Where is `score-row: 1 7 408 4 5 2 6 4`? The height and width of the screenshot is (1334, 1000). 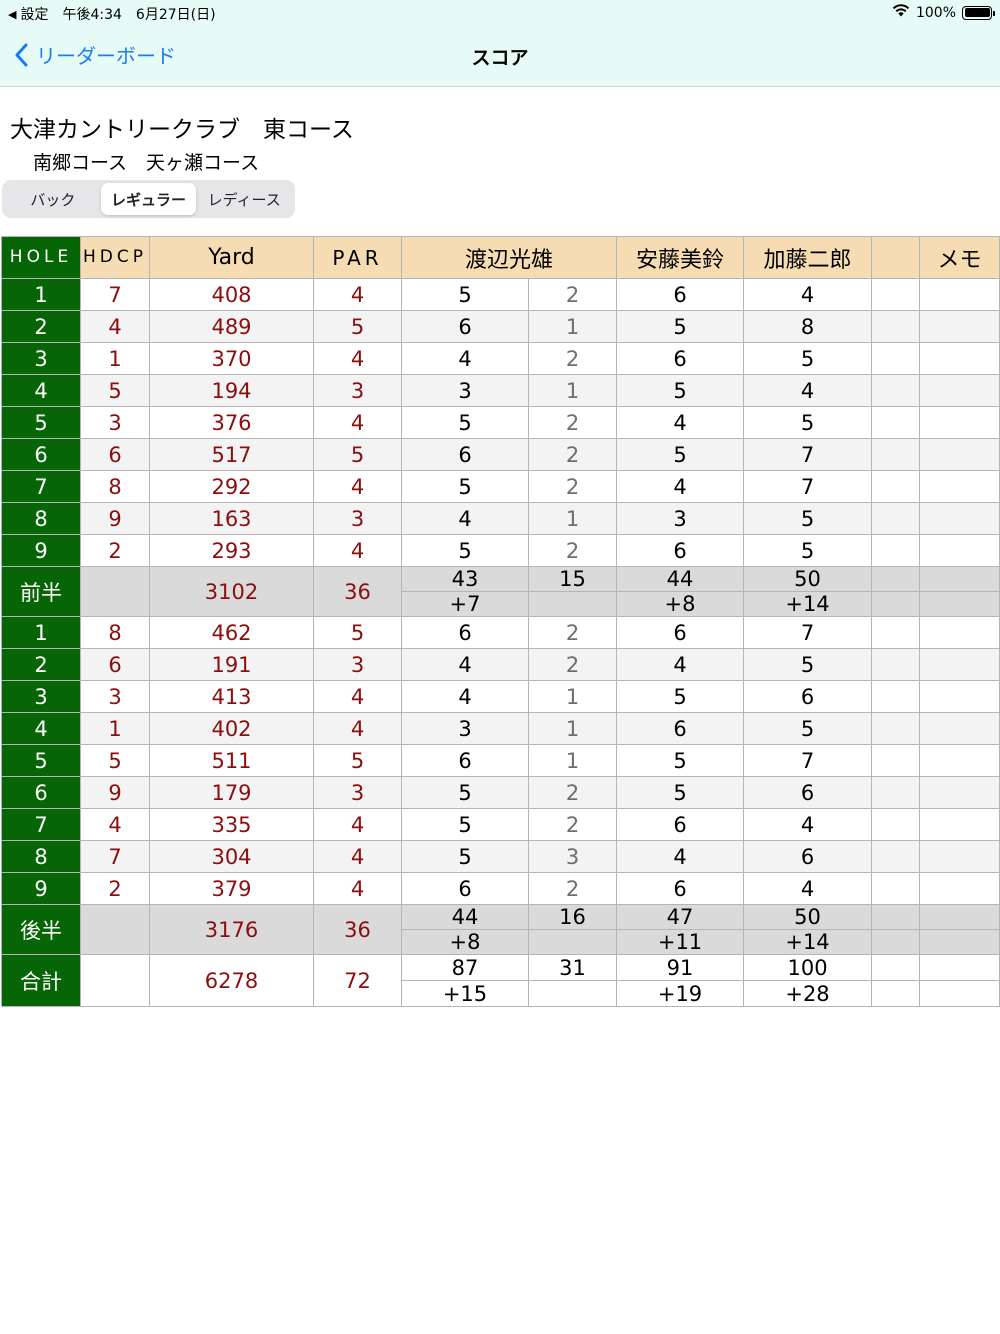 score-row: 1 7 408 4 5 2 6 4 is located at coordinates (500, 294).